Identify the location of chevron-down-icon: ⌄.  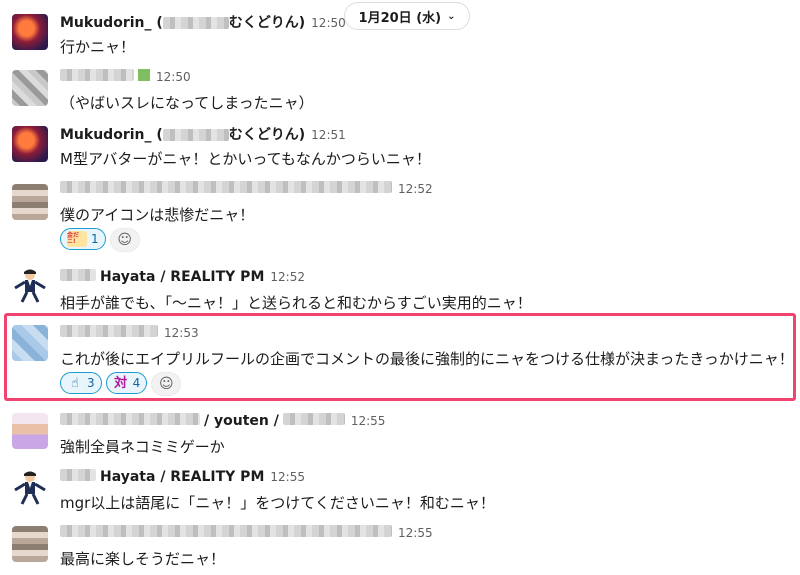
(451, 16).